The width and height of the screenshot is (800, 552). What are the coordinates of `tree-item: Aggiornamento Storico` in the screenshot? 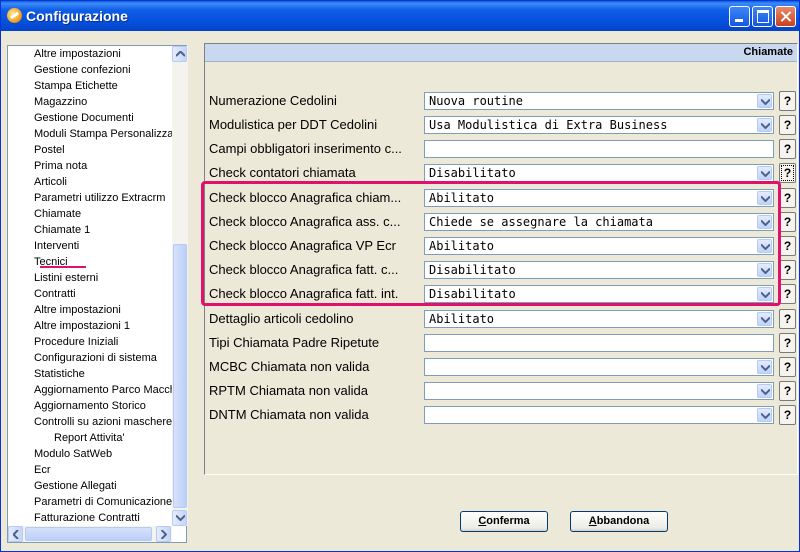 It's located at (90, 406).